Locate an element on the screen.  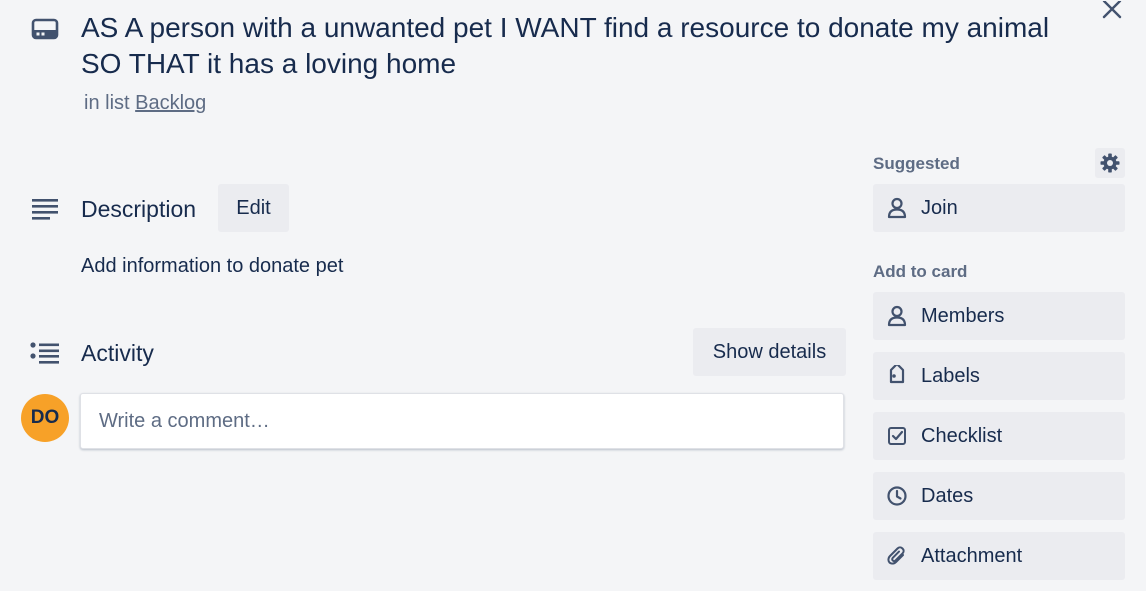
avatar: DO is located at coordinates (45, 418).